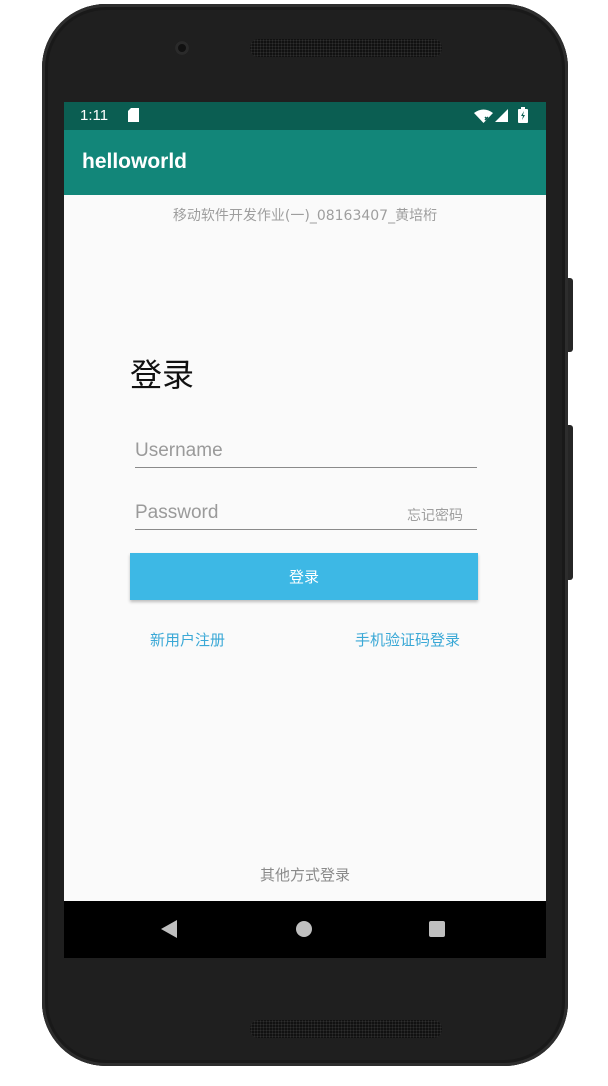 This screenshot has height=1086, width=608. What do you see at coordinates (523, 115) in the screenshot?
I see `battery-icon` at bounding box center [523, 115].